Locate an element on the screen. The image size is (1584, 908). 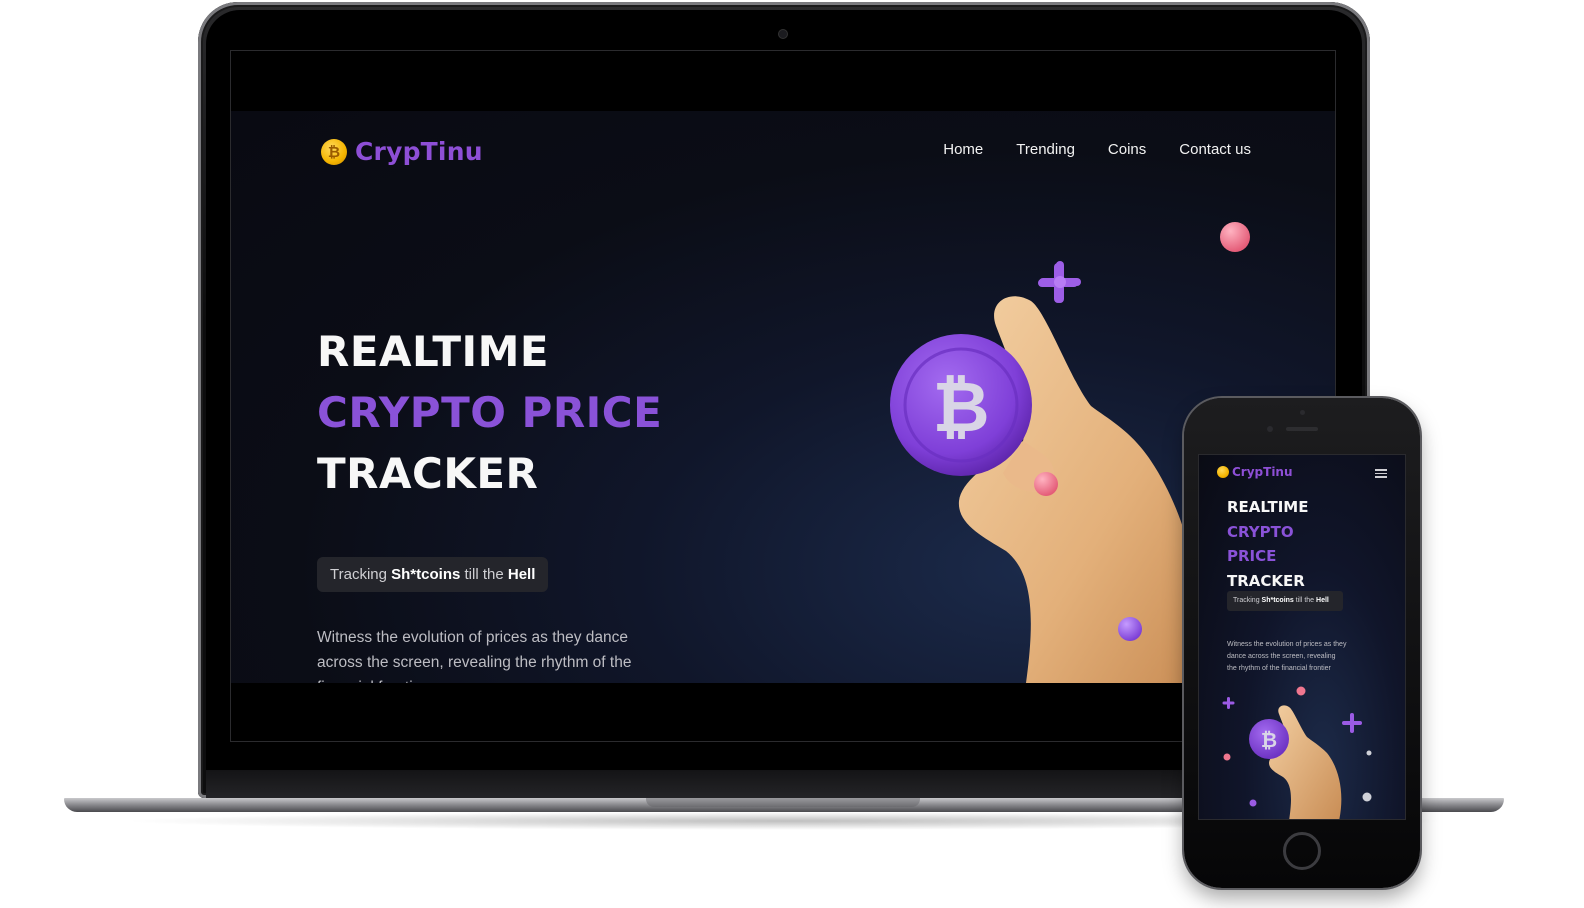
mobile-hero-title-line-1: REALTIME is located at coordinates (1268, 507).